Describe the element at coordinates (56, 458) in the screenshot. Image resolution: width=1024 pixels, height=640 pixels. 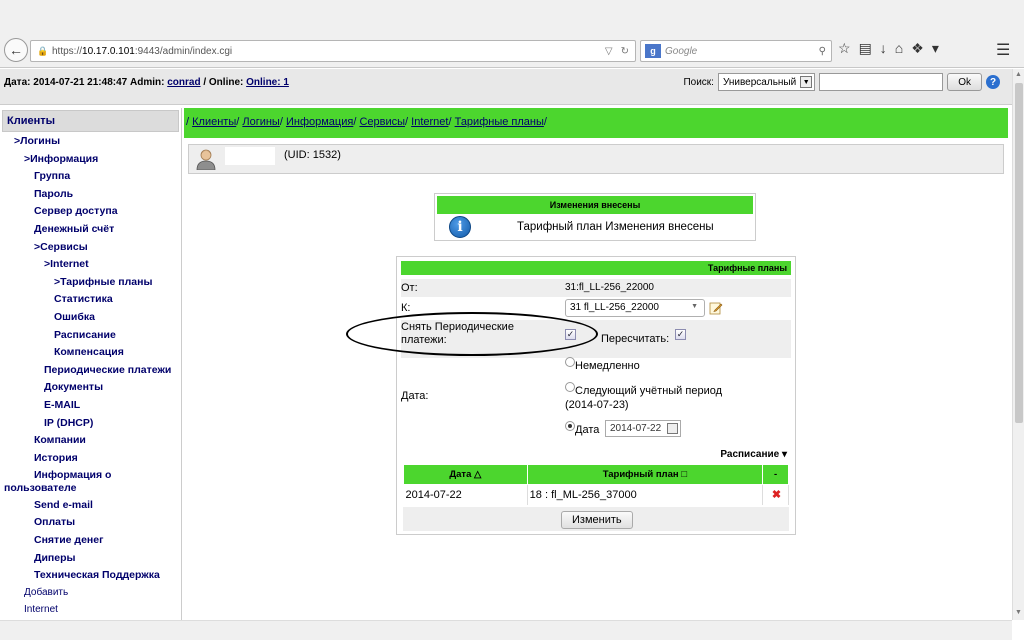
I see `sidebar-item-history: История` at that location.